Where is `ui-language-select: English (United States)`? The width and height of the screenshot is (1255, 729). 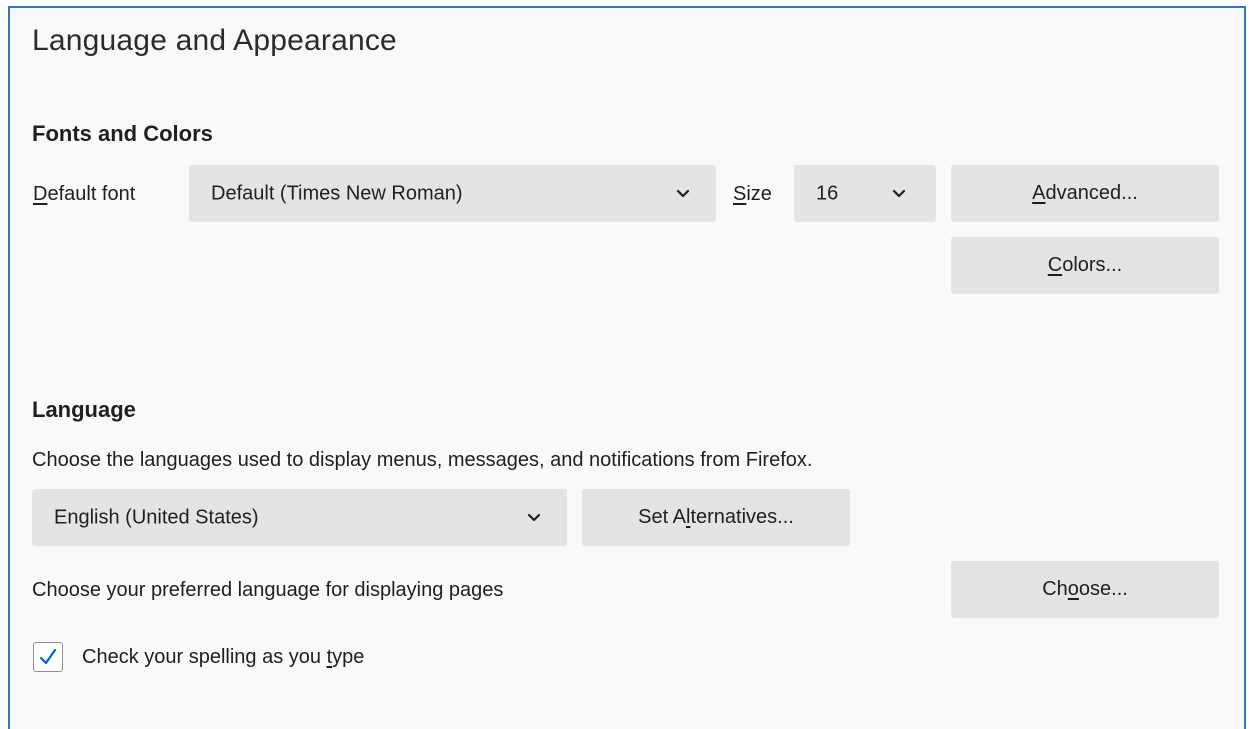
ui-language-select: English (United States) is located at coordinates (299, 517).